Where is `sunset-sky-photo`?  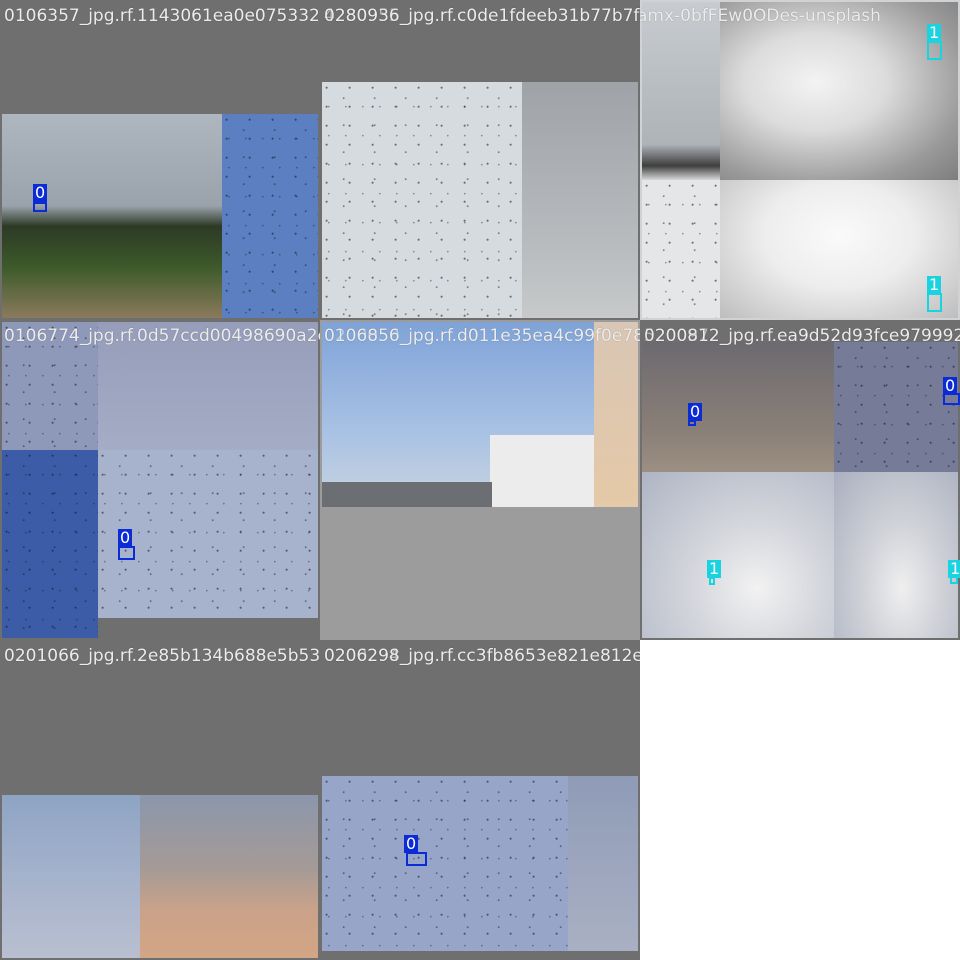
sunset-sky-photo is located at coordinates (229, 876).